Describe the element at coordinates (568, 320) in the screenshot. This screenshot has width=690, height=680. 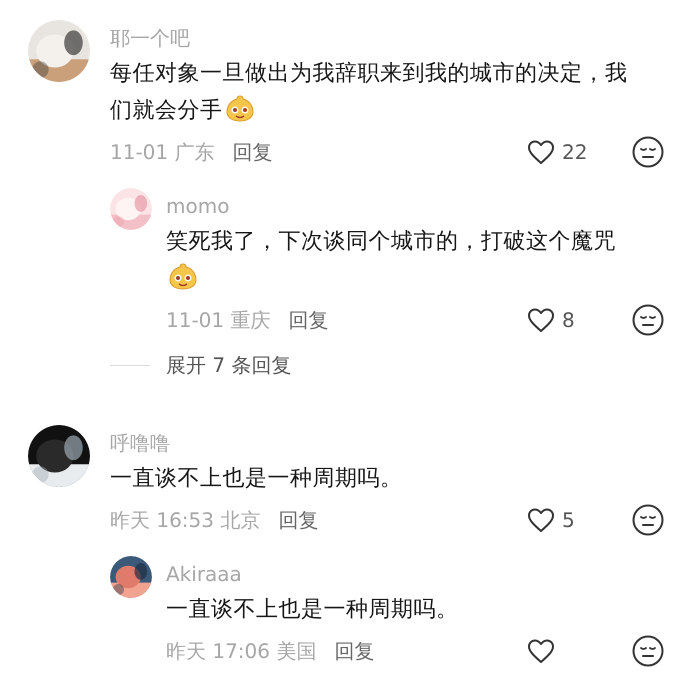
I see `like-count: 8` at that location.